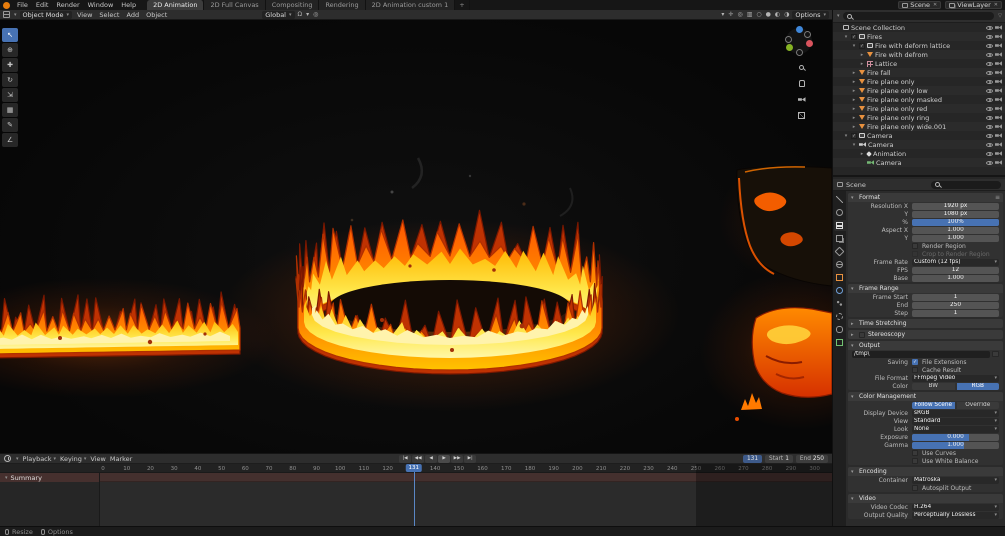 This screenshot has height=536, width=1005. Describe the element at coordinates (925, 498) in the screenshot. I see `panel-header: ▾ Video` at that location.